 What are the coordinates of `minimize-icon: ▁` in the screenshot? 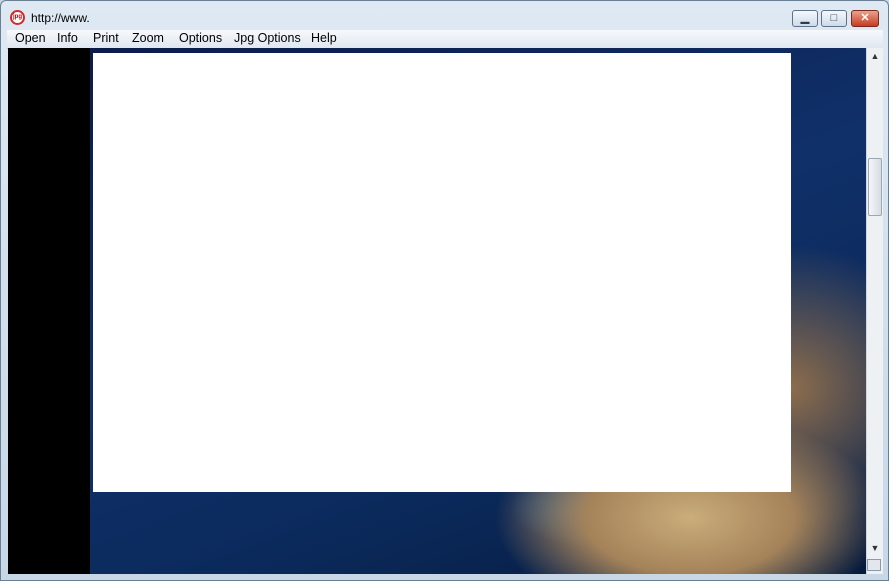 It's located at (805, 18).